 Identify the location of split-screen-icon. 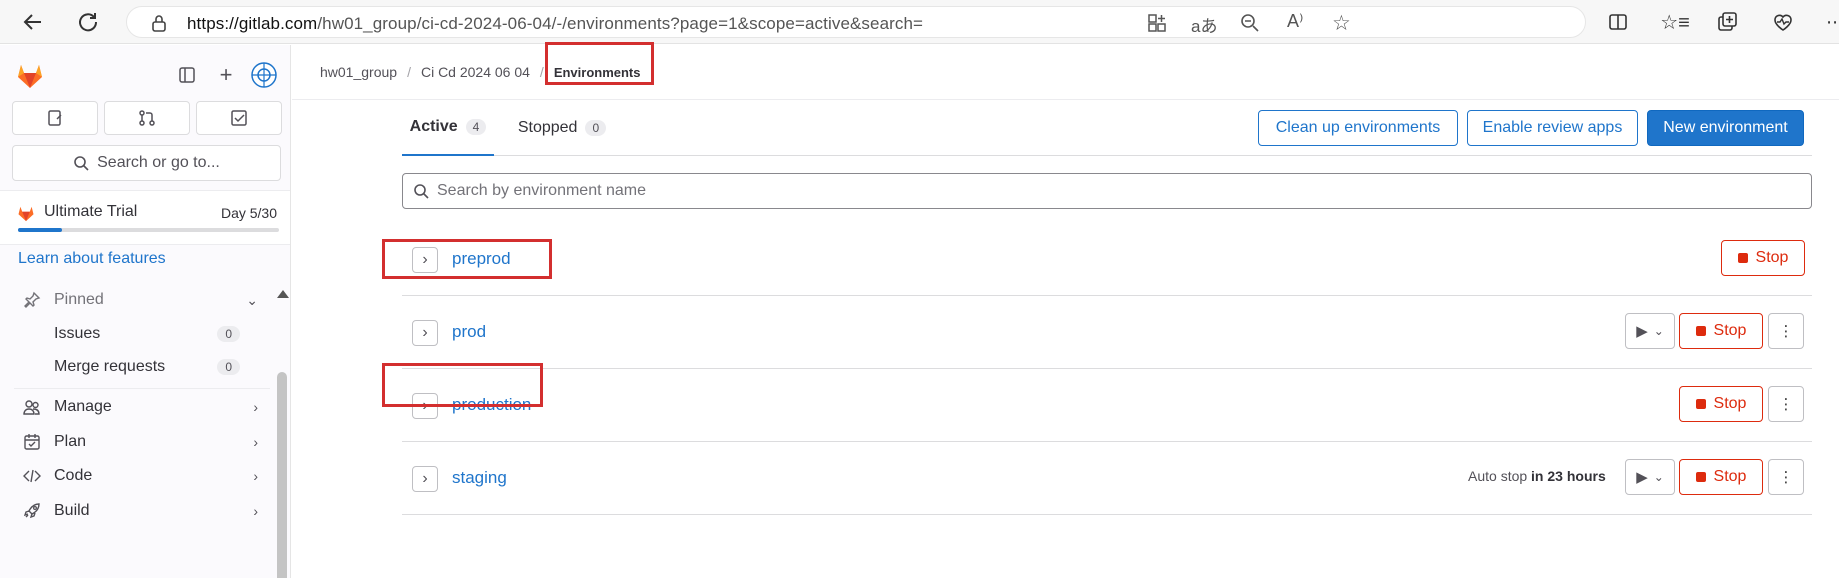
(1618, 22).